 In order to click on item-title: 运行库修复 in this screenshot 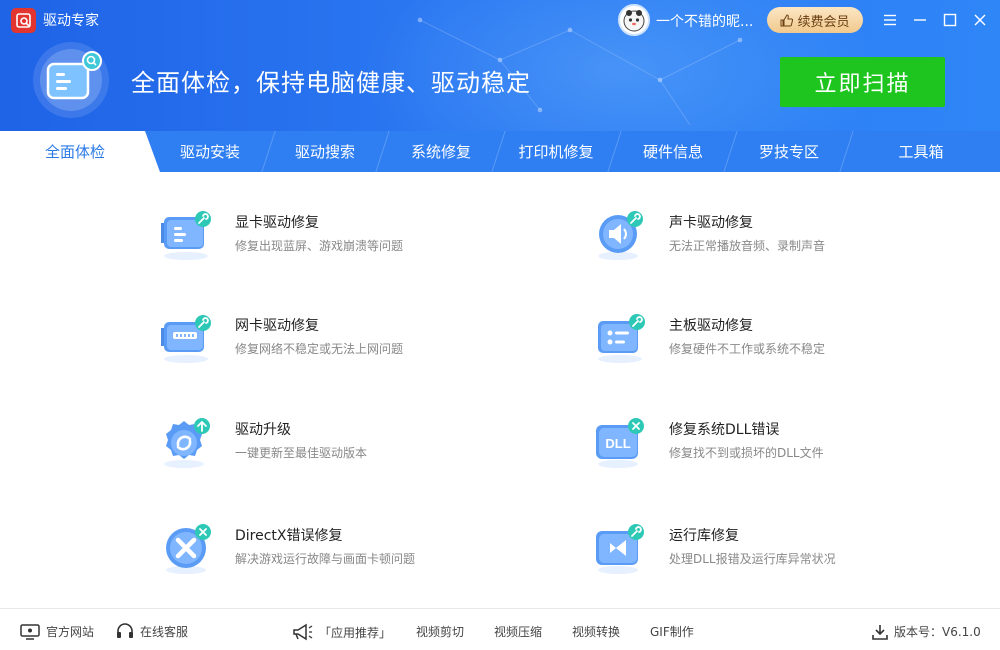, I will do `click(704, 536)`.